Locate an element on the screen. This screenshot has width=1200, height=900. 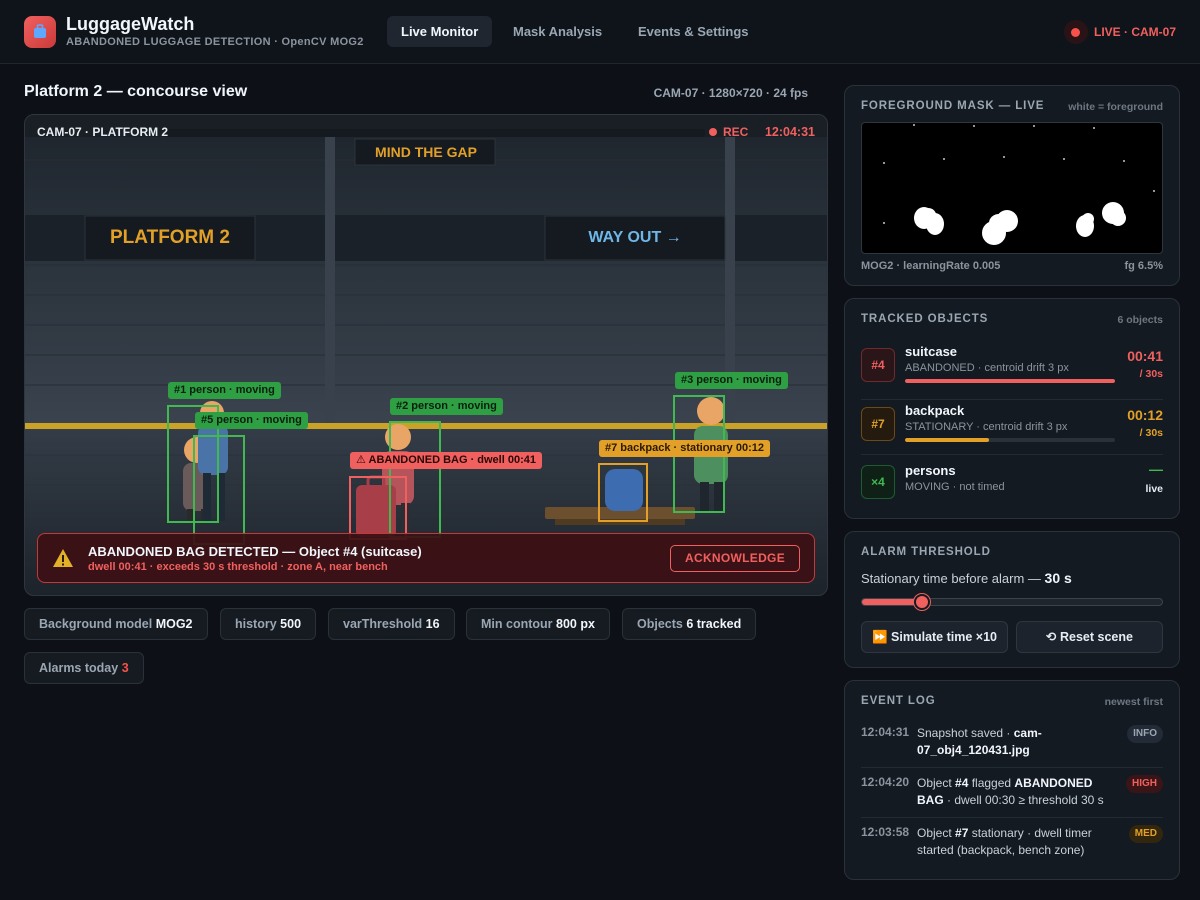
rec-label: REC is located at coordinates (736, 132).